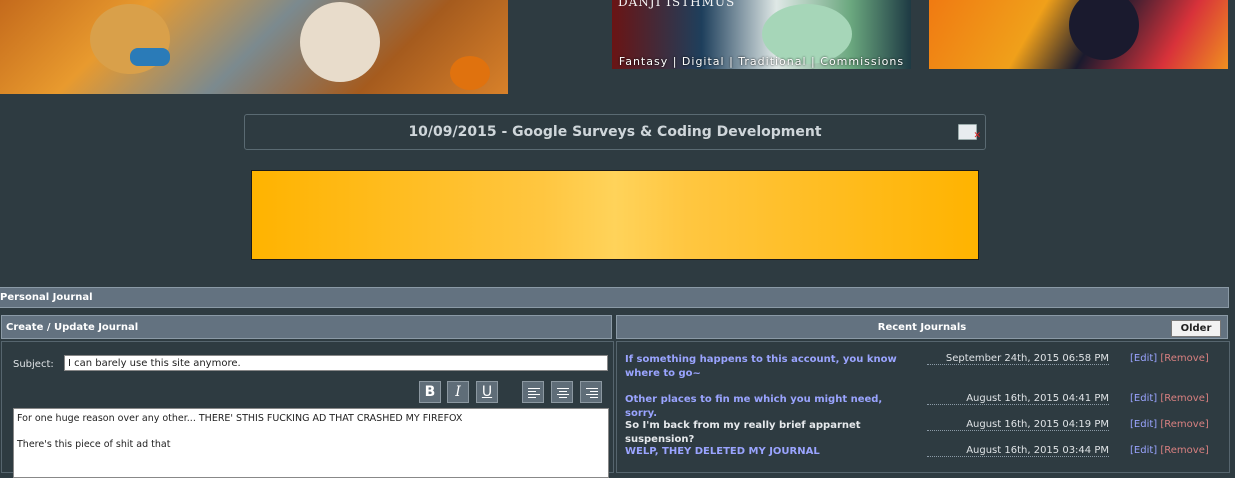 The width and height of the screenshot is (1235, 478). I want to click on subject-label: Subject:, so click(33, 364).